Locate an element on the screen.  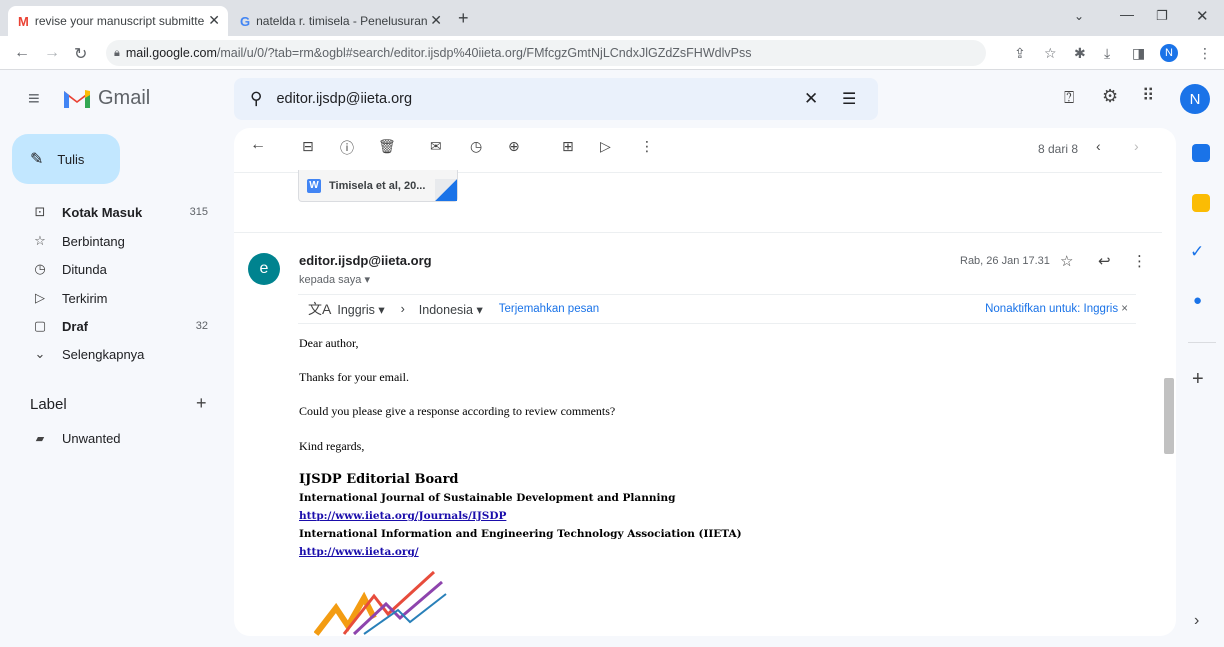
back-arrow-icon: ← is located at coordinates (22, 53).